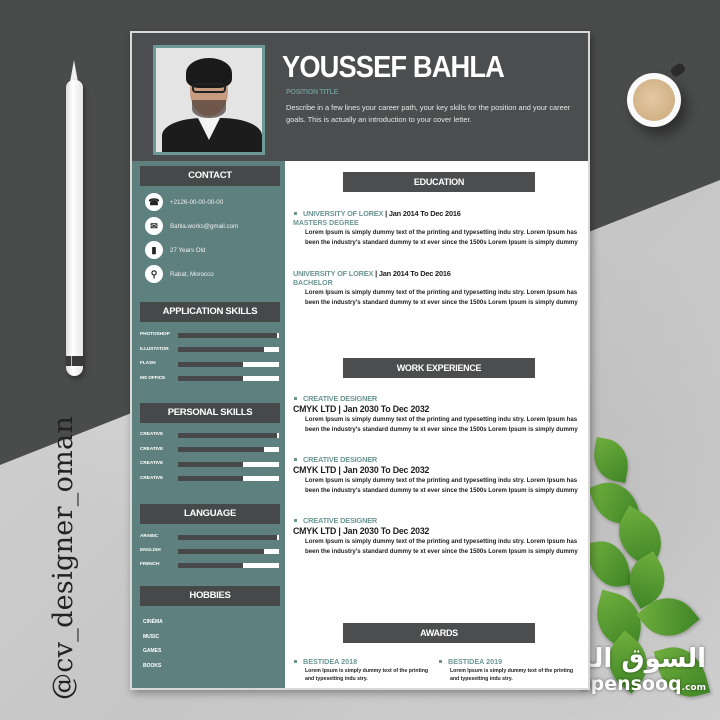  I want to click on job-role-line: CREATIVE DESIGNER, so click(438, 521).